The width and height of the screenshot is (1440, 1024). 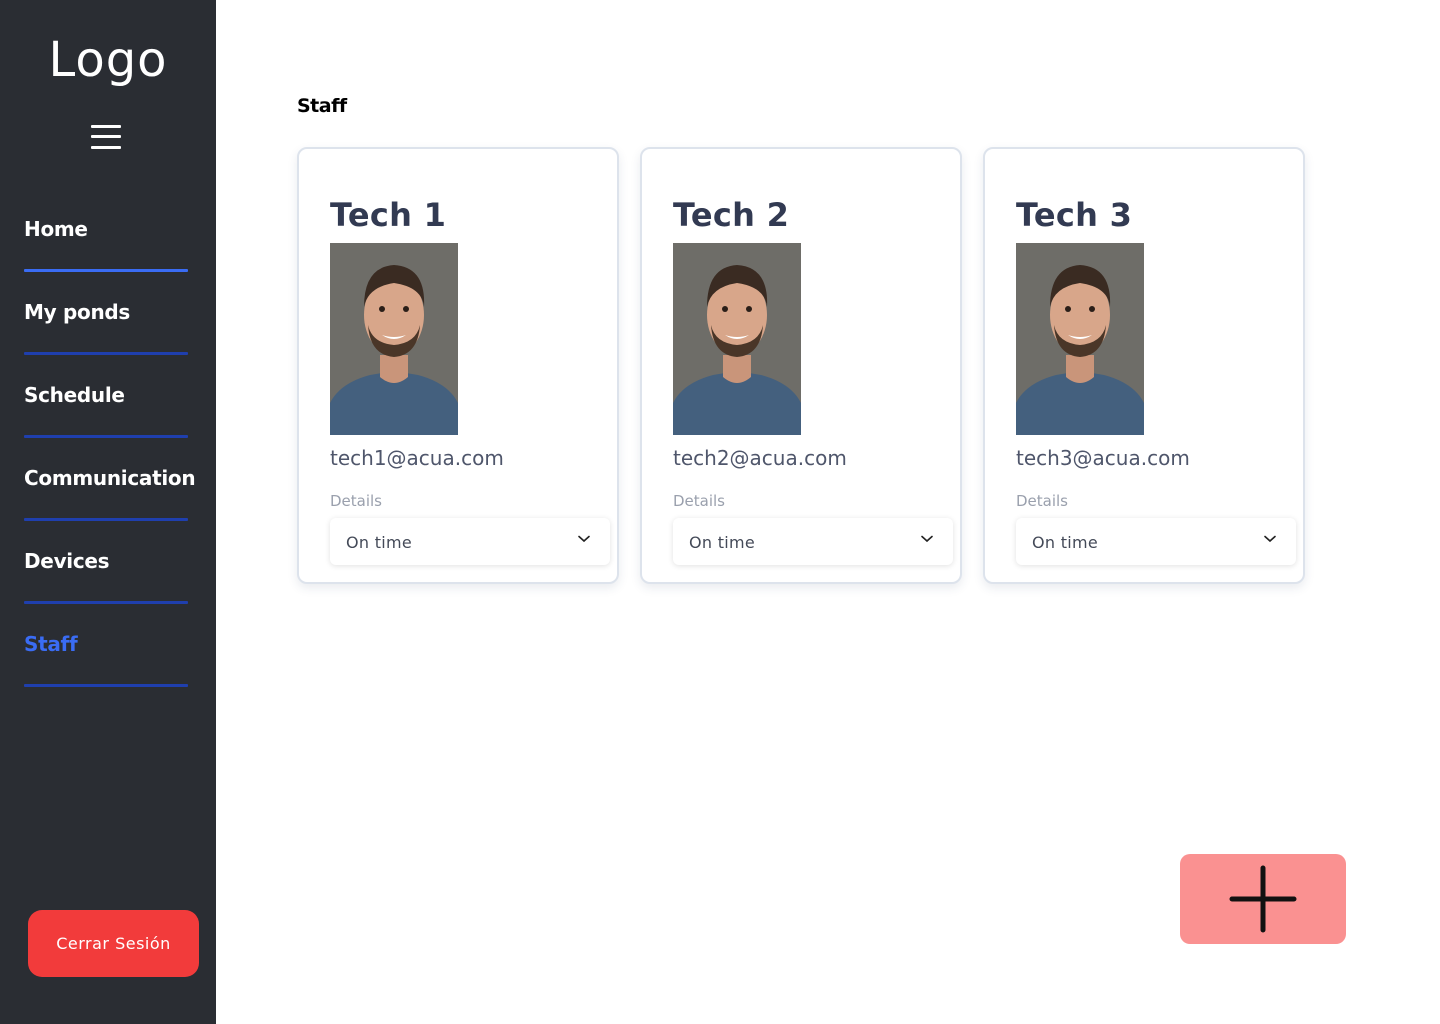 I want to click on sidebar-item-staff: Staff, so click(x=106, y=656).